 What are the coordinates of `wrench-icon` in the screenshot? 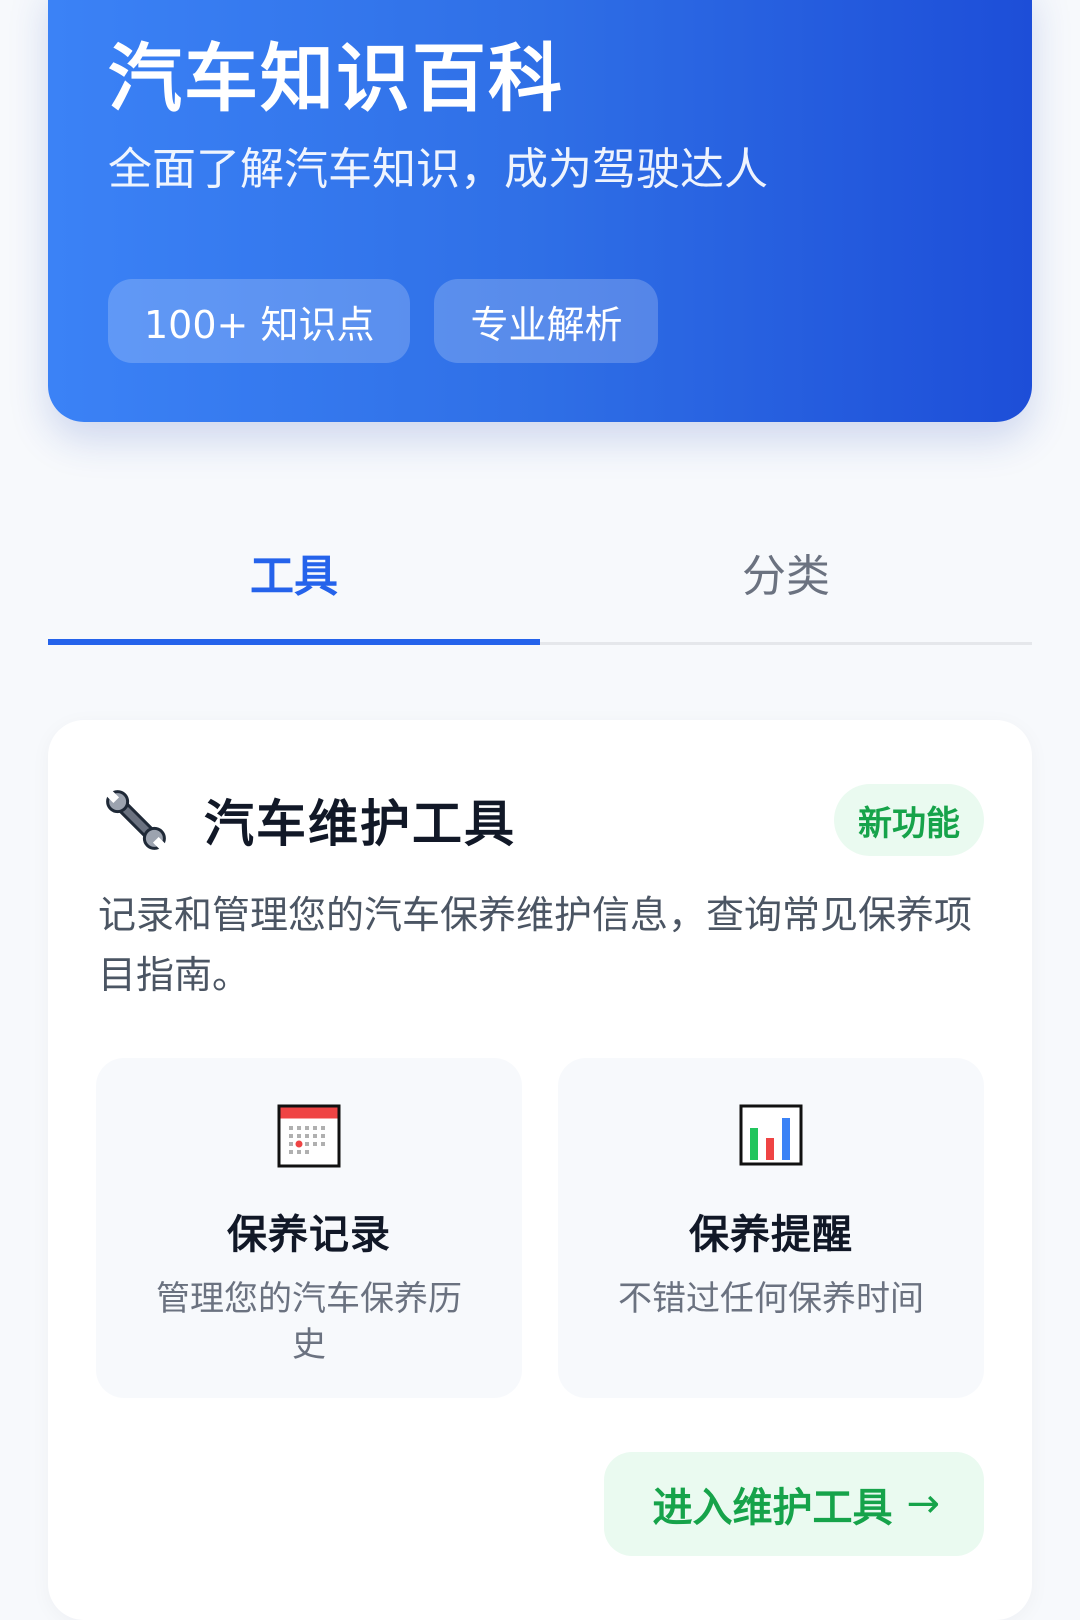 It's located at (136, 820).